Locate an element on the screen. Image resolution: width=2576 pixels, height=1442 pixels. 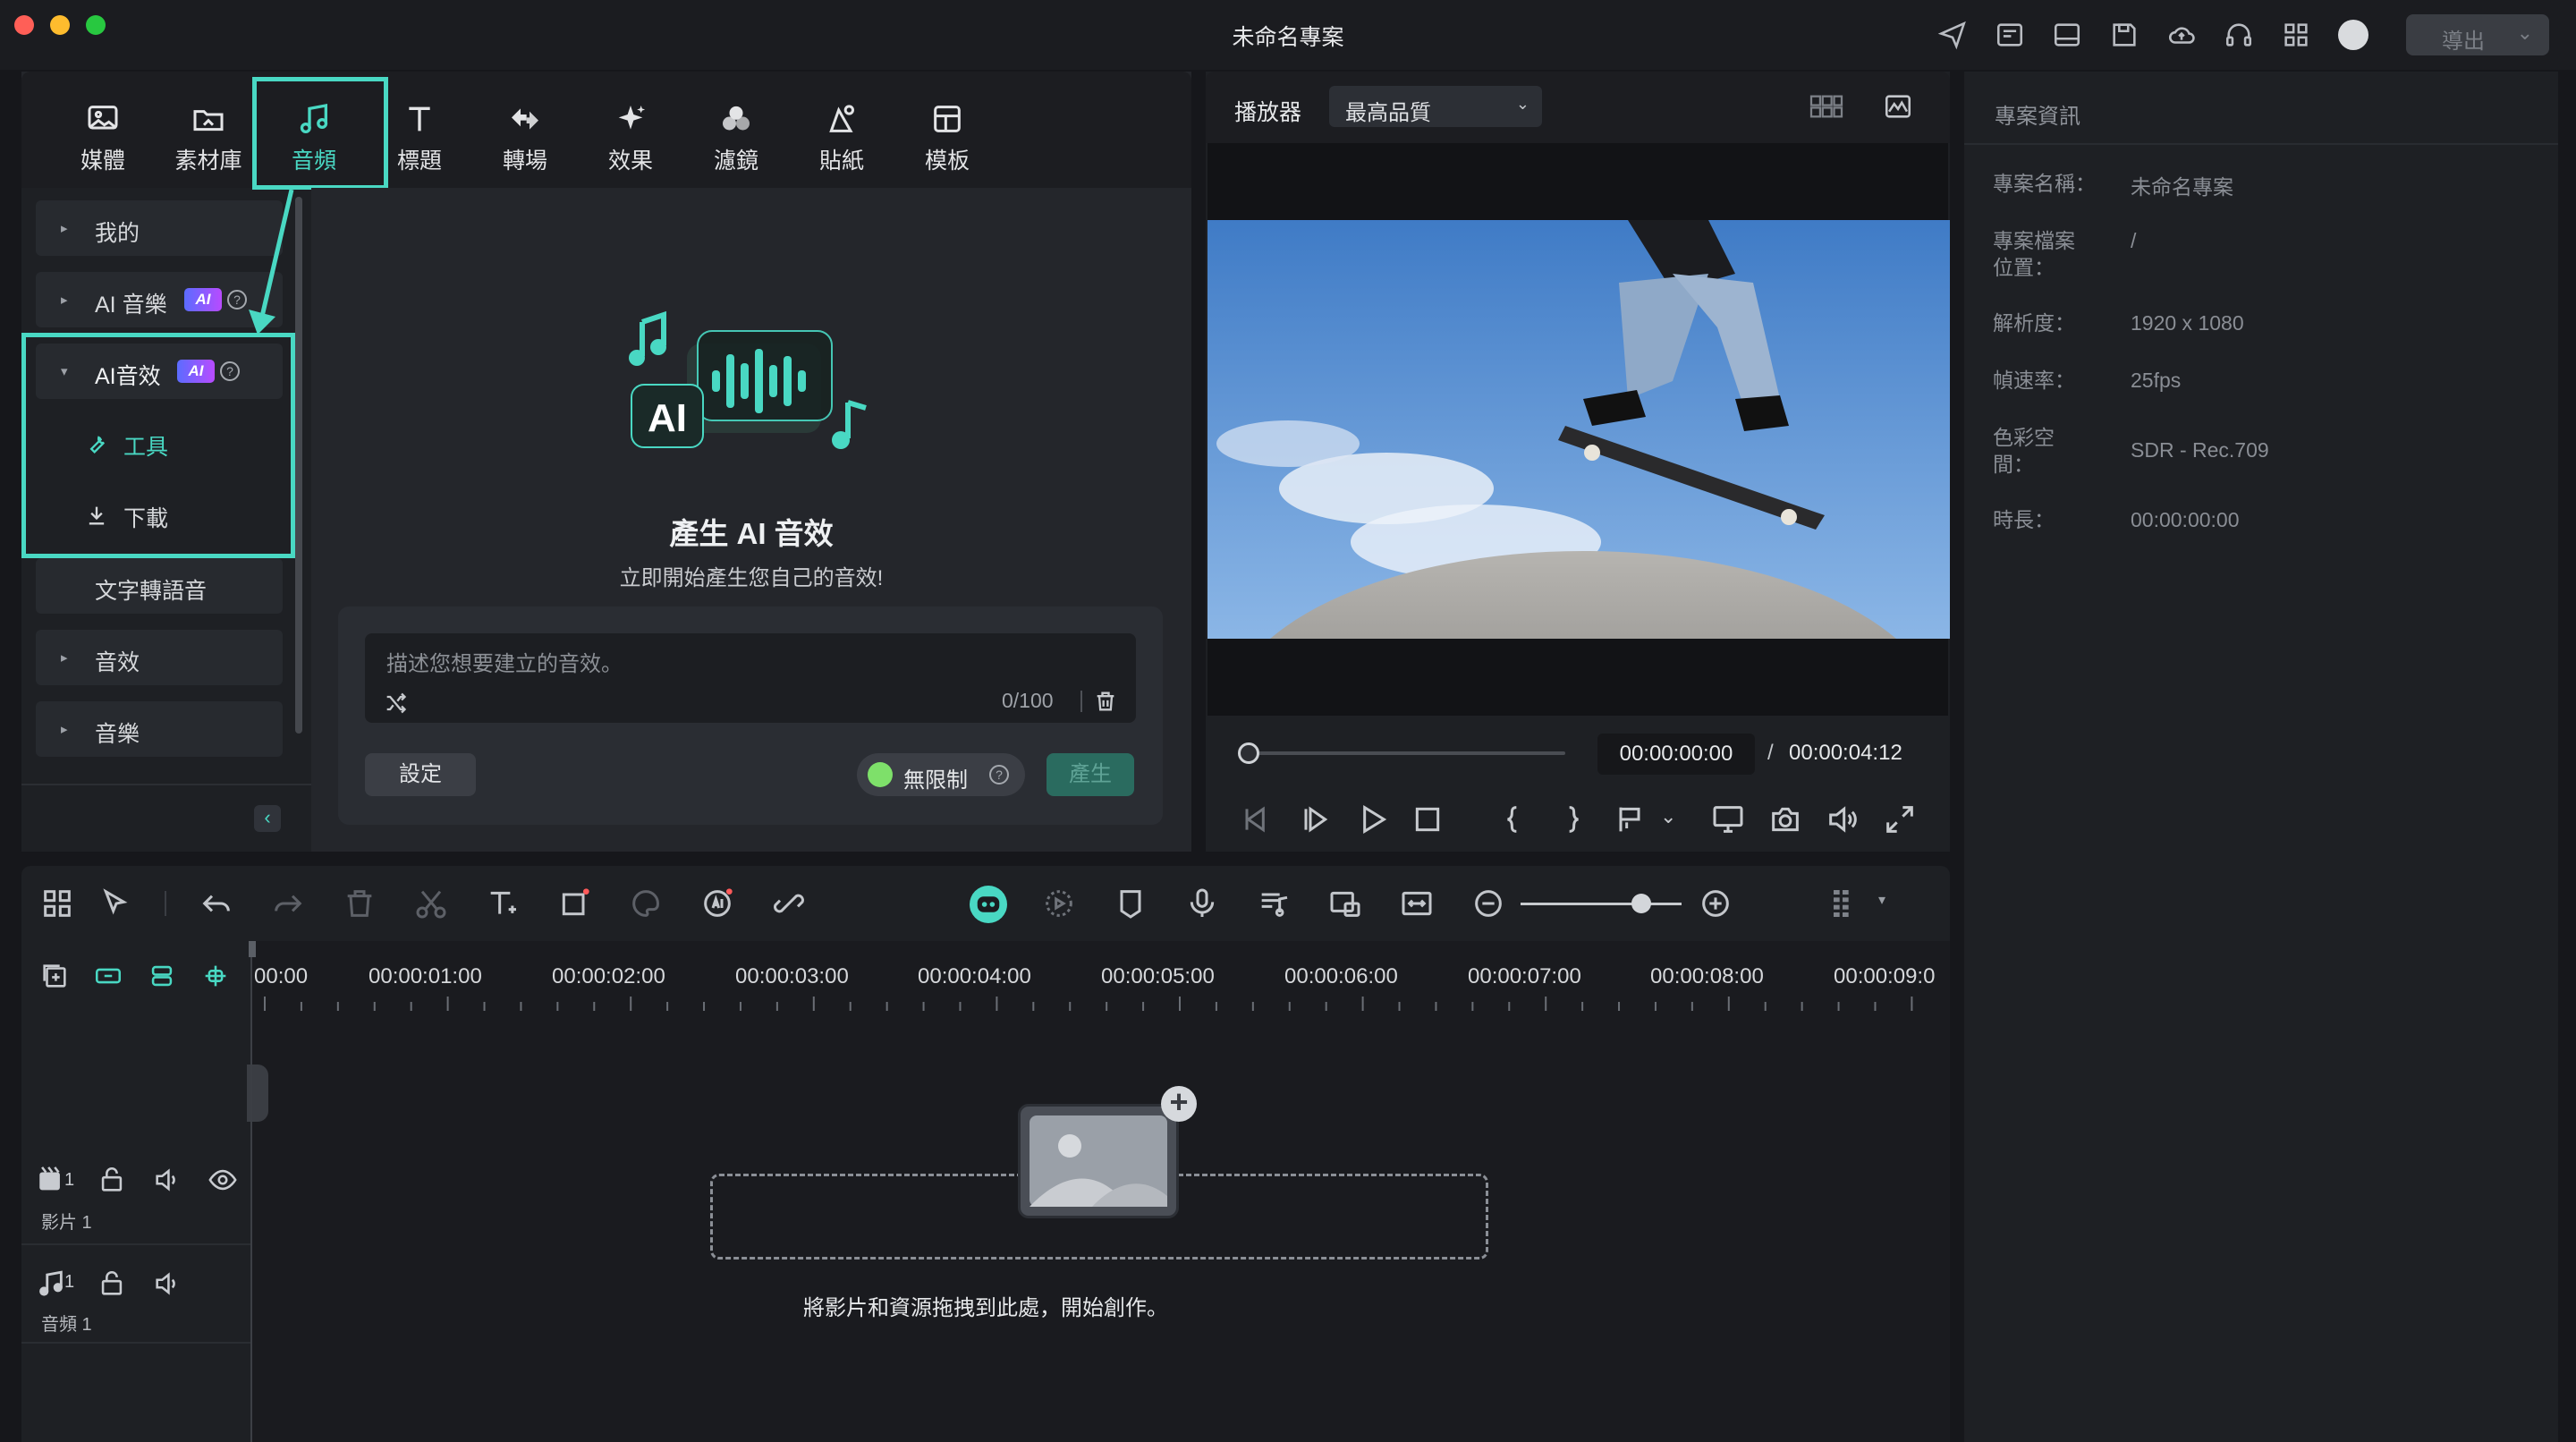
zoom-slider-handle is located at coordinates (1641, 903).